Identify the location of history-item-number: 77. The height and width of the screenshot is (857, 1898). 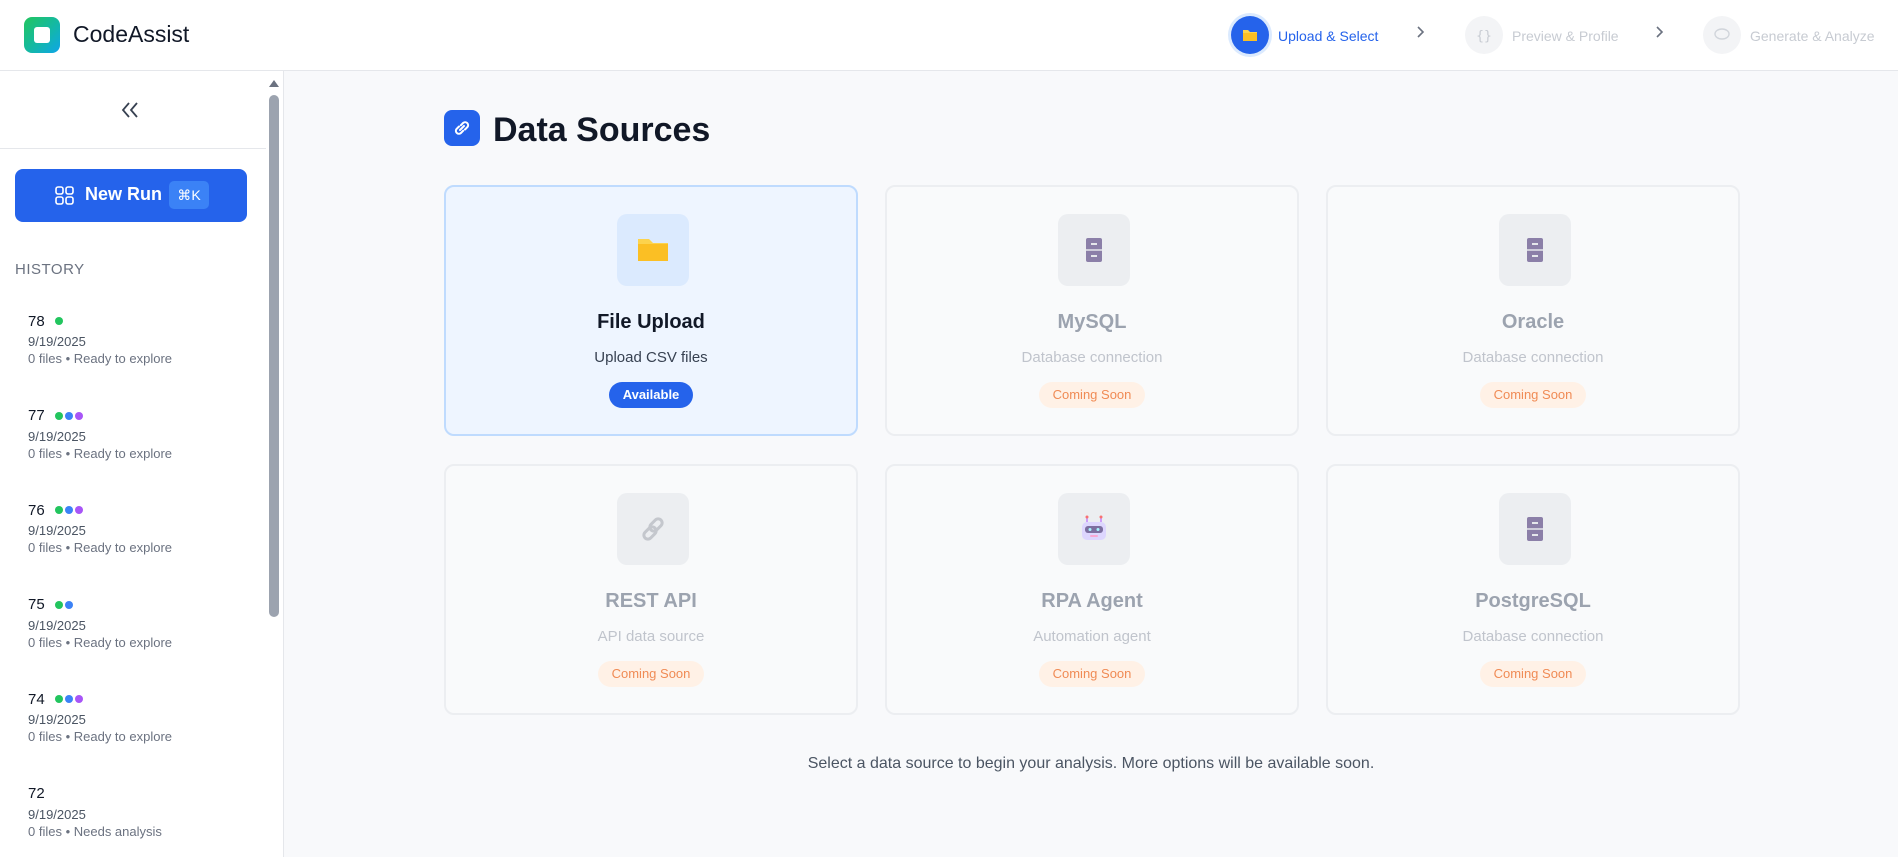
(36, 415).